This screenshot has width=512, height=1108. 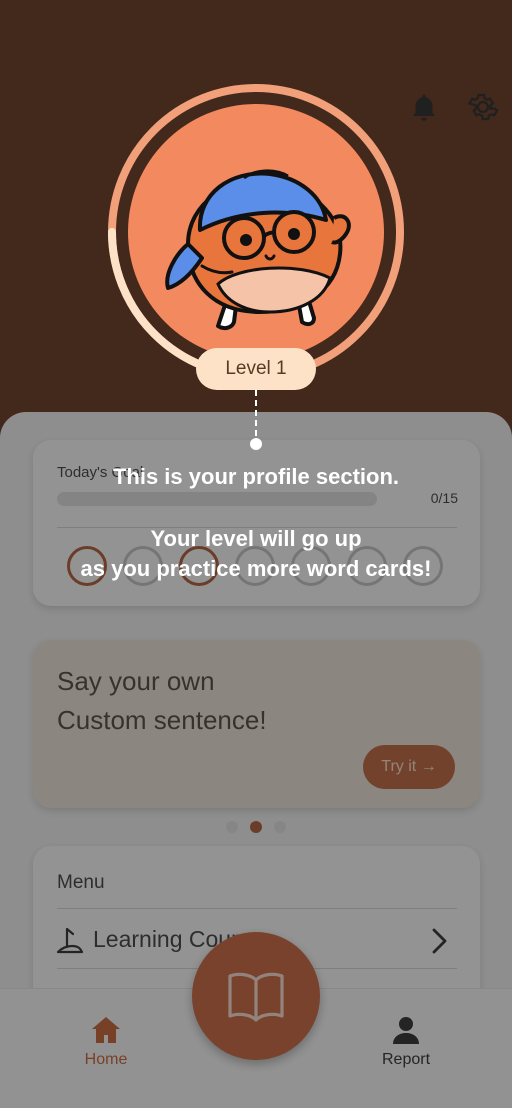 I want to click on tooltip-line-3: as you practice more word cards!, so click(x=256, y=568).